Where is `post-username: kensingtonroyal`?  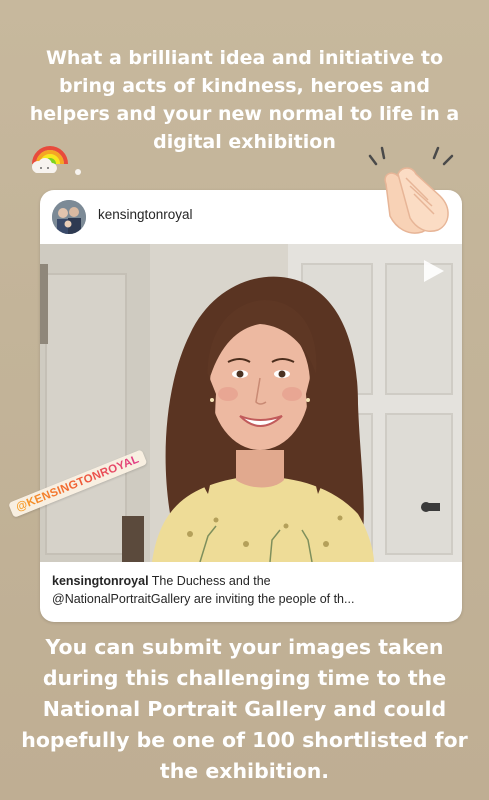 post-username: kensingtonroyal is located at coordinates (145, 214).